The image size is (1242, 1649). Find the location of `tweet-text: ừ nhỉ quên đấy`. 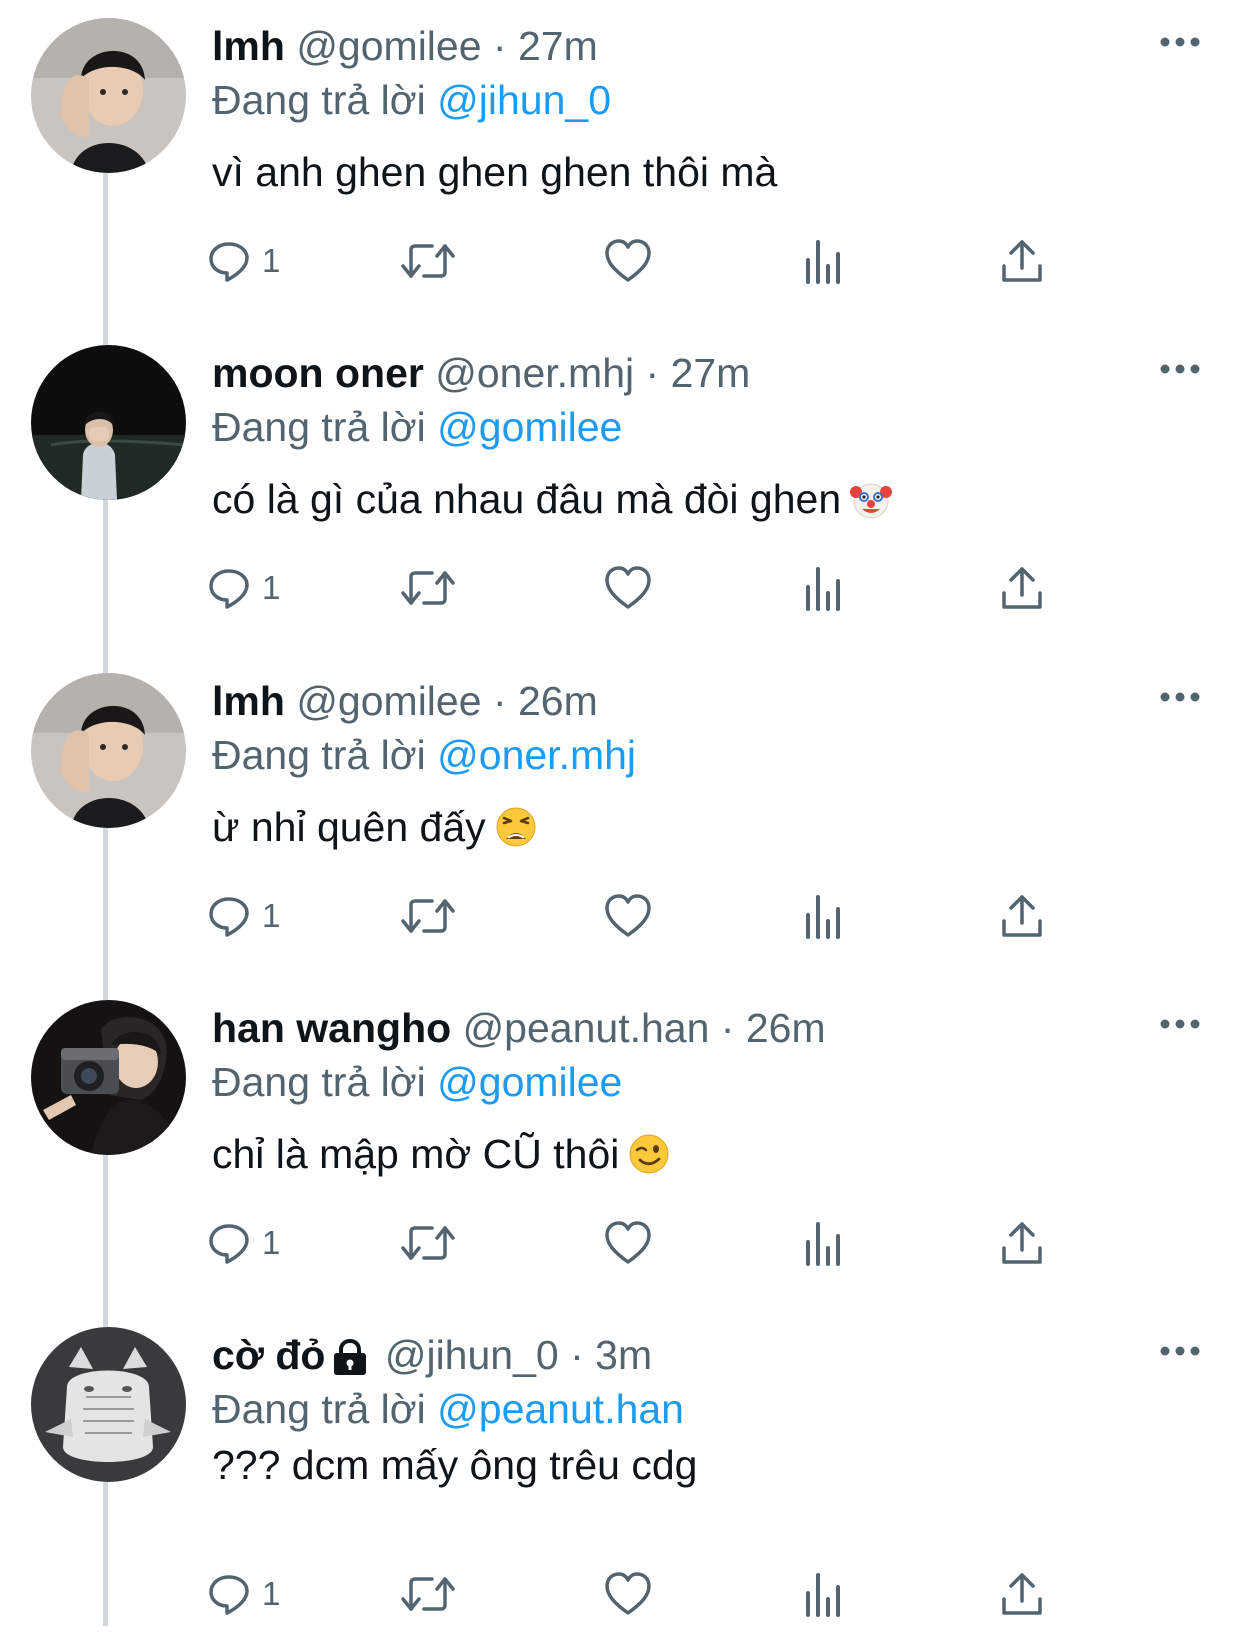

tweet-text: ừ nhỉ quên đấy is located at coordinates (375, 827).